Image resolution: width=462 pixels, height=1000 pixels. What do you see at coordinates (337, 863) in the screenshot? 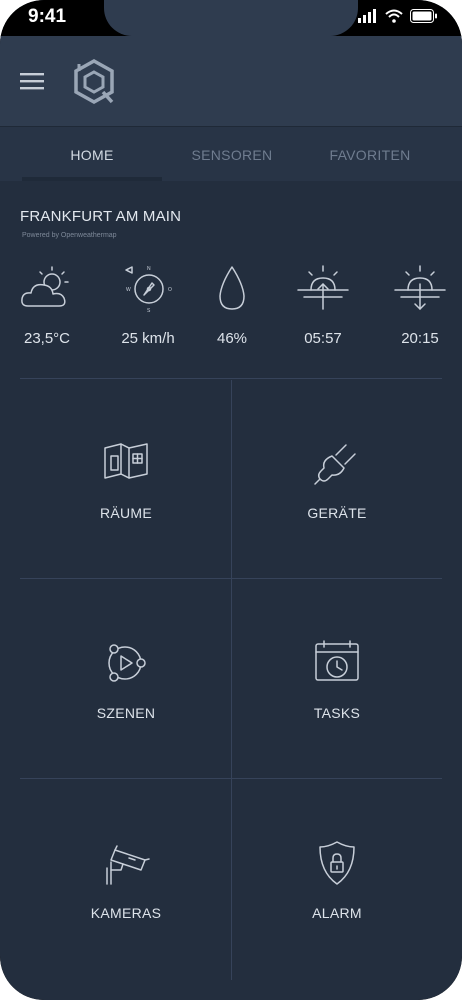
I see `shield-lock-icon` at bounding box center [337, 863].